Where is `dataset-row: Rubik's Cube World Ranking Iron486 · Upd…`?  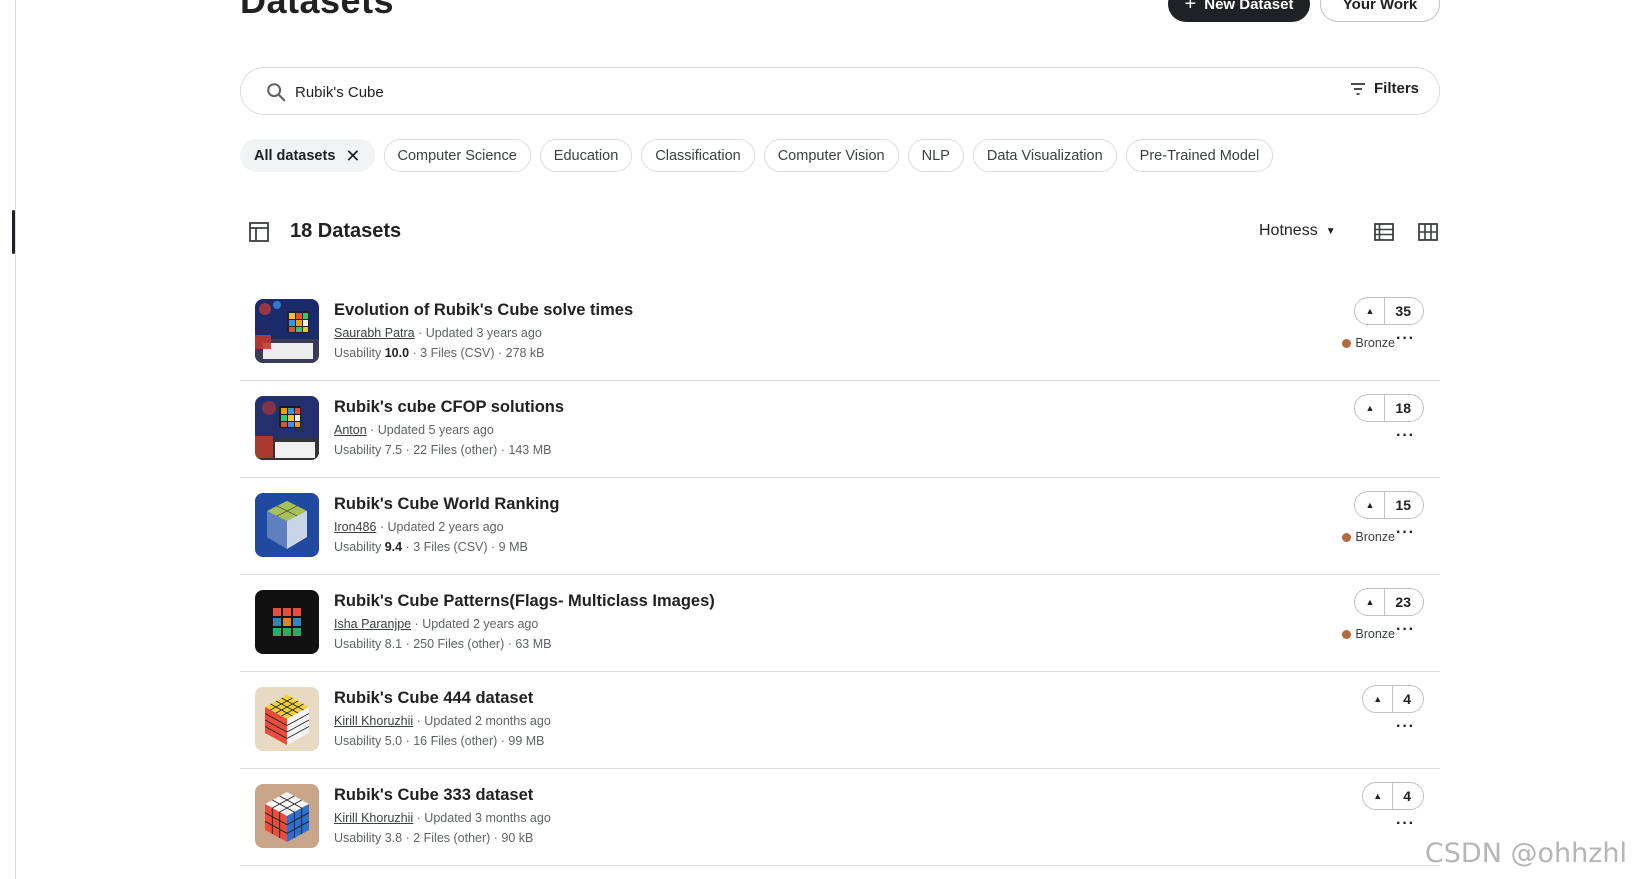 dataset-row: Rubik's Cube World Ranking Iron486 · Upd… is located at coordinates (840, 526).